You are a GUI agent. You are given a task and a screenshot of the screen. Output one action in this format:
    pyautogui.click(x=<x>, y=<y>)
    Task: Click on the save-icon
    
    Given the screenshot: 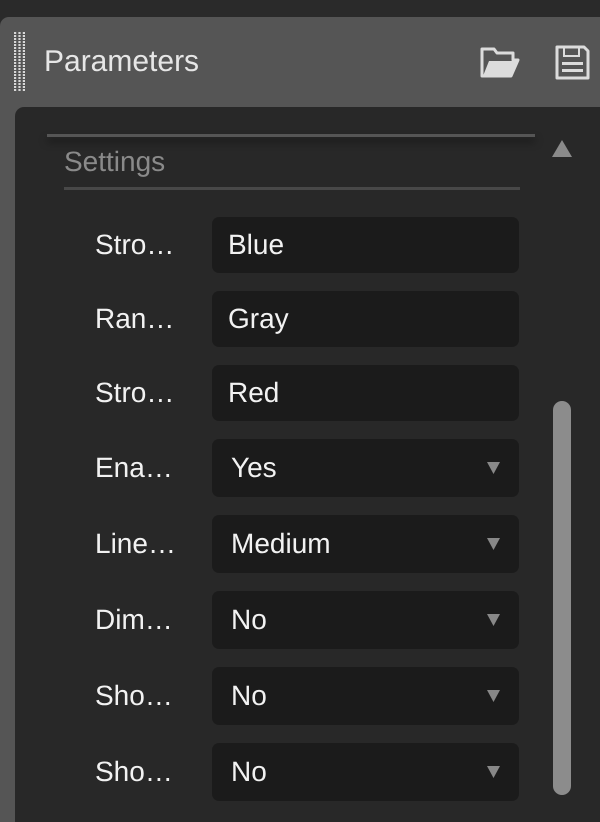 What is the action you would take?
    pyautogui.click(x=572, y=62)
    